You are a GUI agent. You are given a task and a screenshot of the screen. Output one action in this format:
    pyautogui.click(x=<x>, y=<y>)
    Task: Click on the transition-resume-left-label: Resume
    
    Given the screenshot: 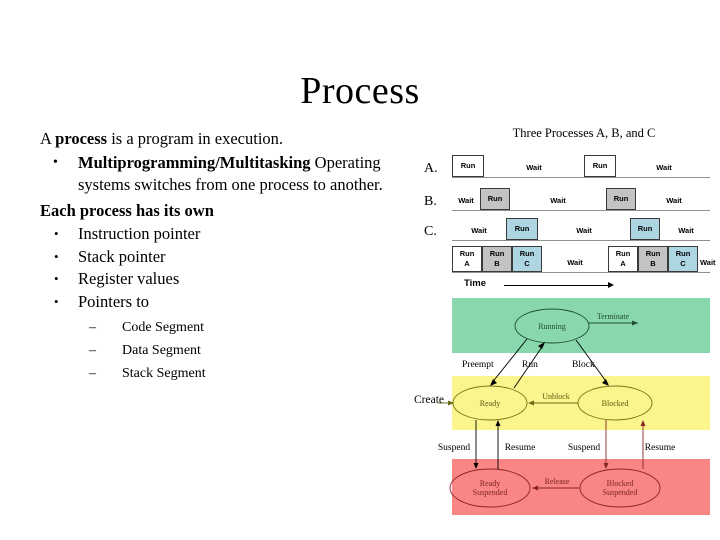 What is the action you would take?
    pyautogui.click(x=520, y=448)
    